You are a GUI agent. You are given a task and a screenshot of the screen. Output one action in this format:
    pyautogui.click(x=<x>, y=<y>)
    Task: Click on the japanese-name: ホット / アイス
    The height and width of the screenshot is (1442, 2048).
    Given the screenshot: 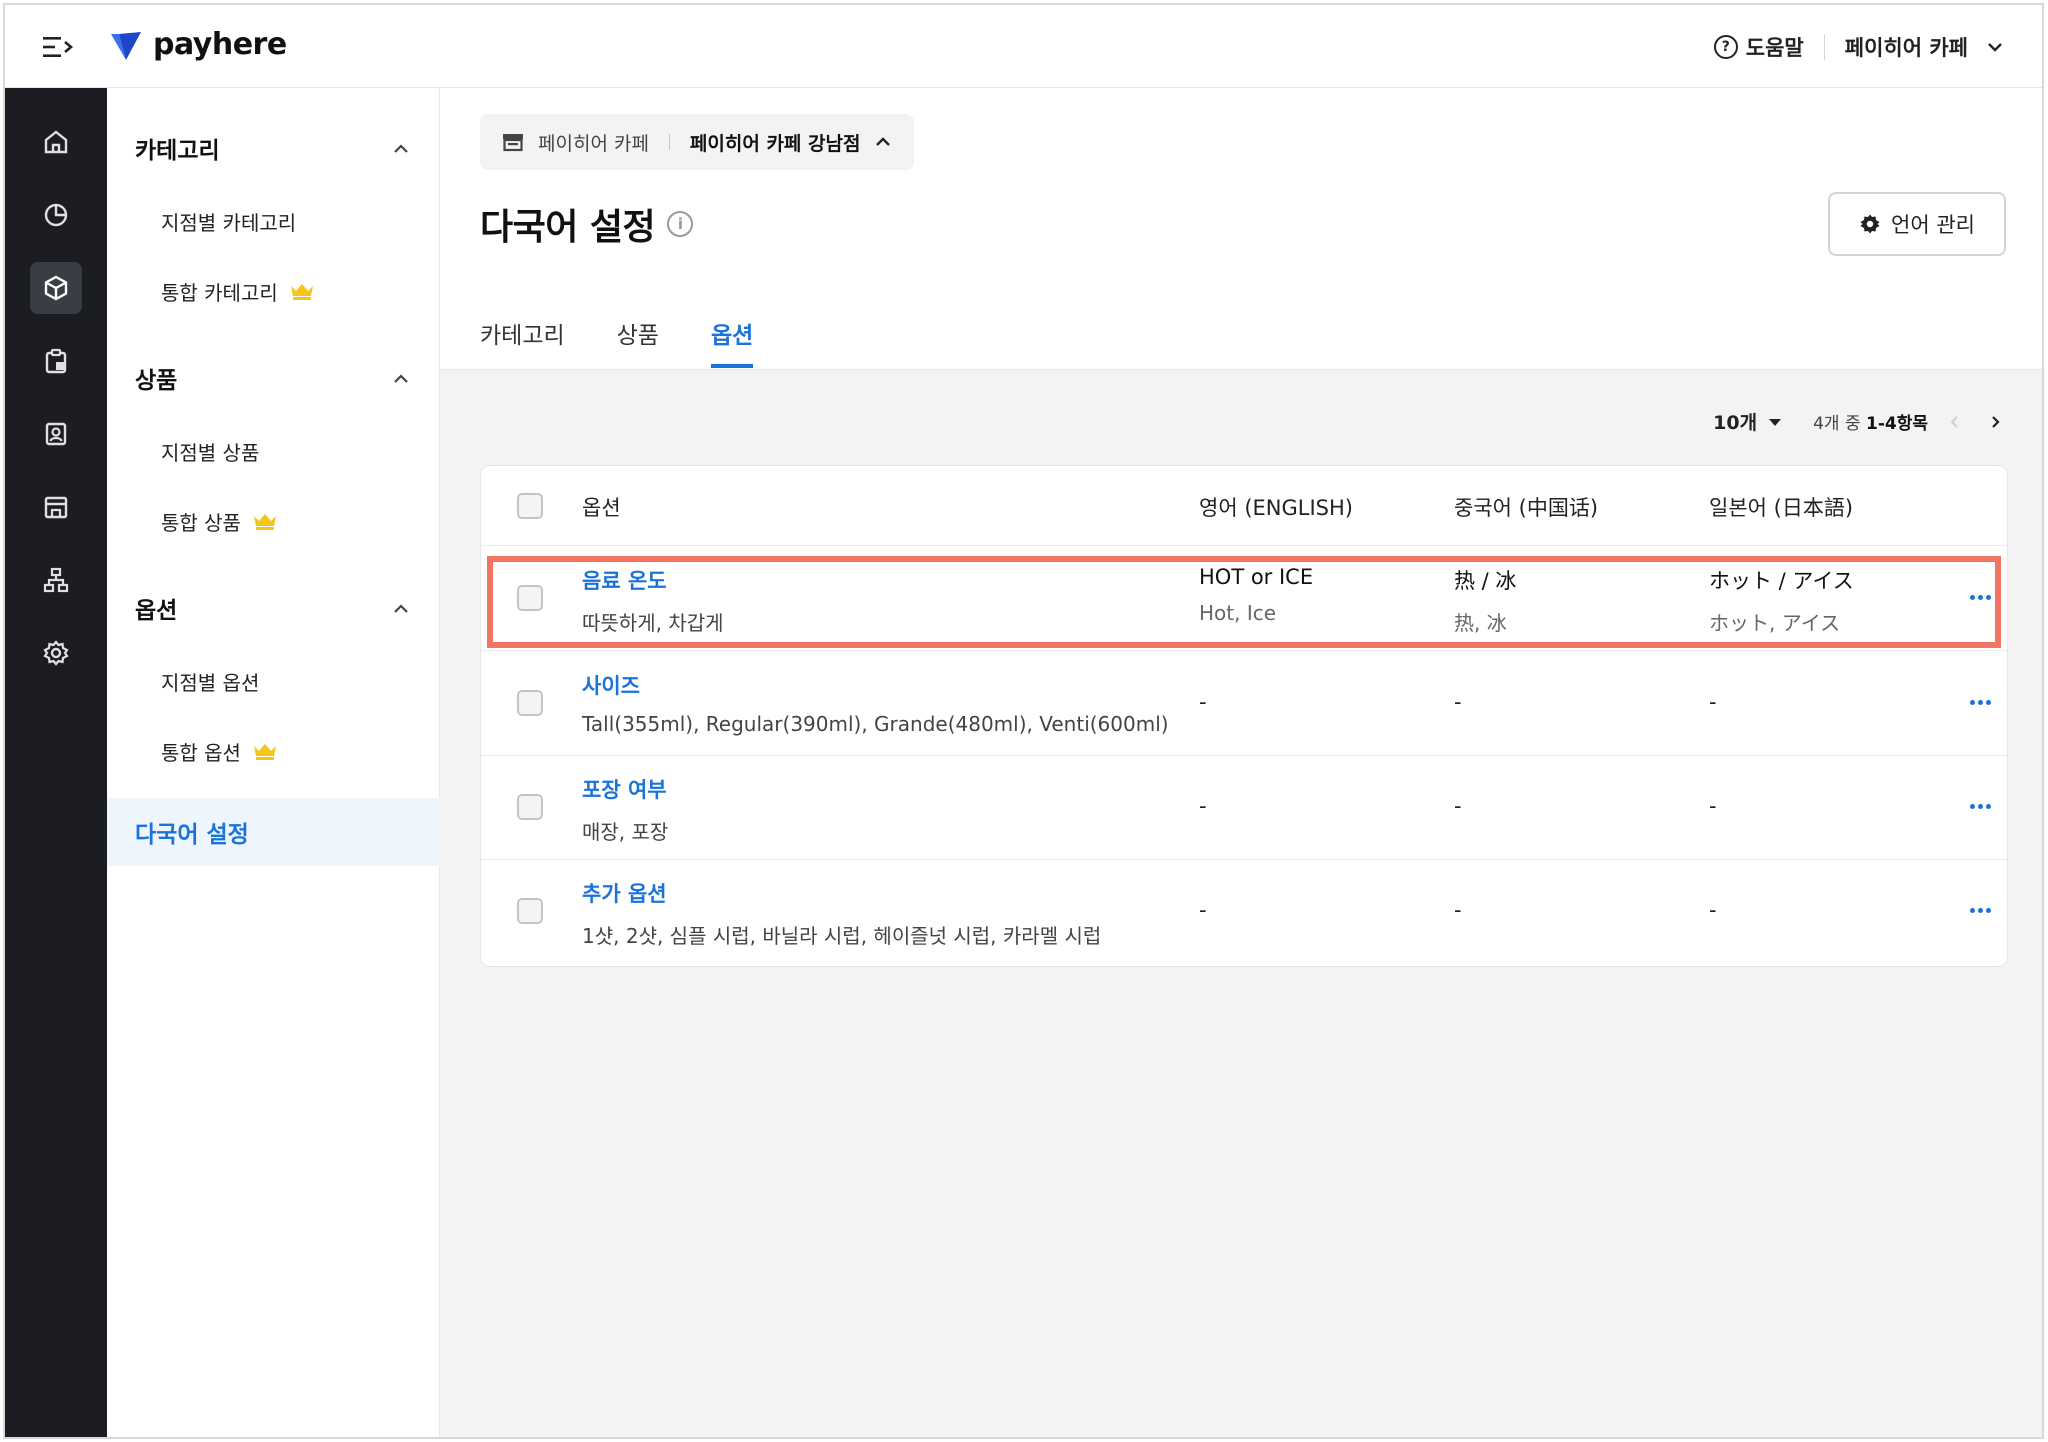 What is the action you would take?
    pyautogui.click(x=1781, y=581)
    